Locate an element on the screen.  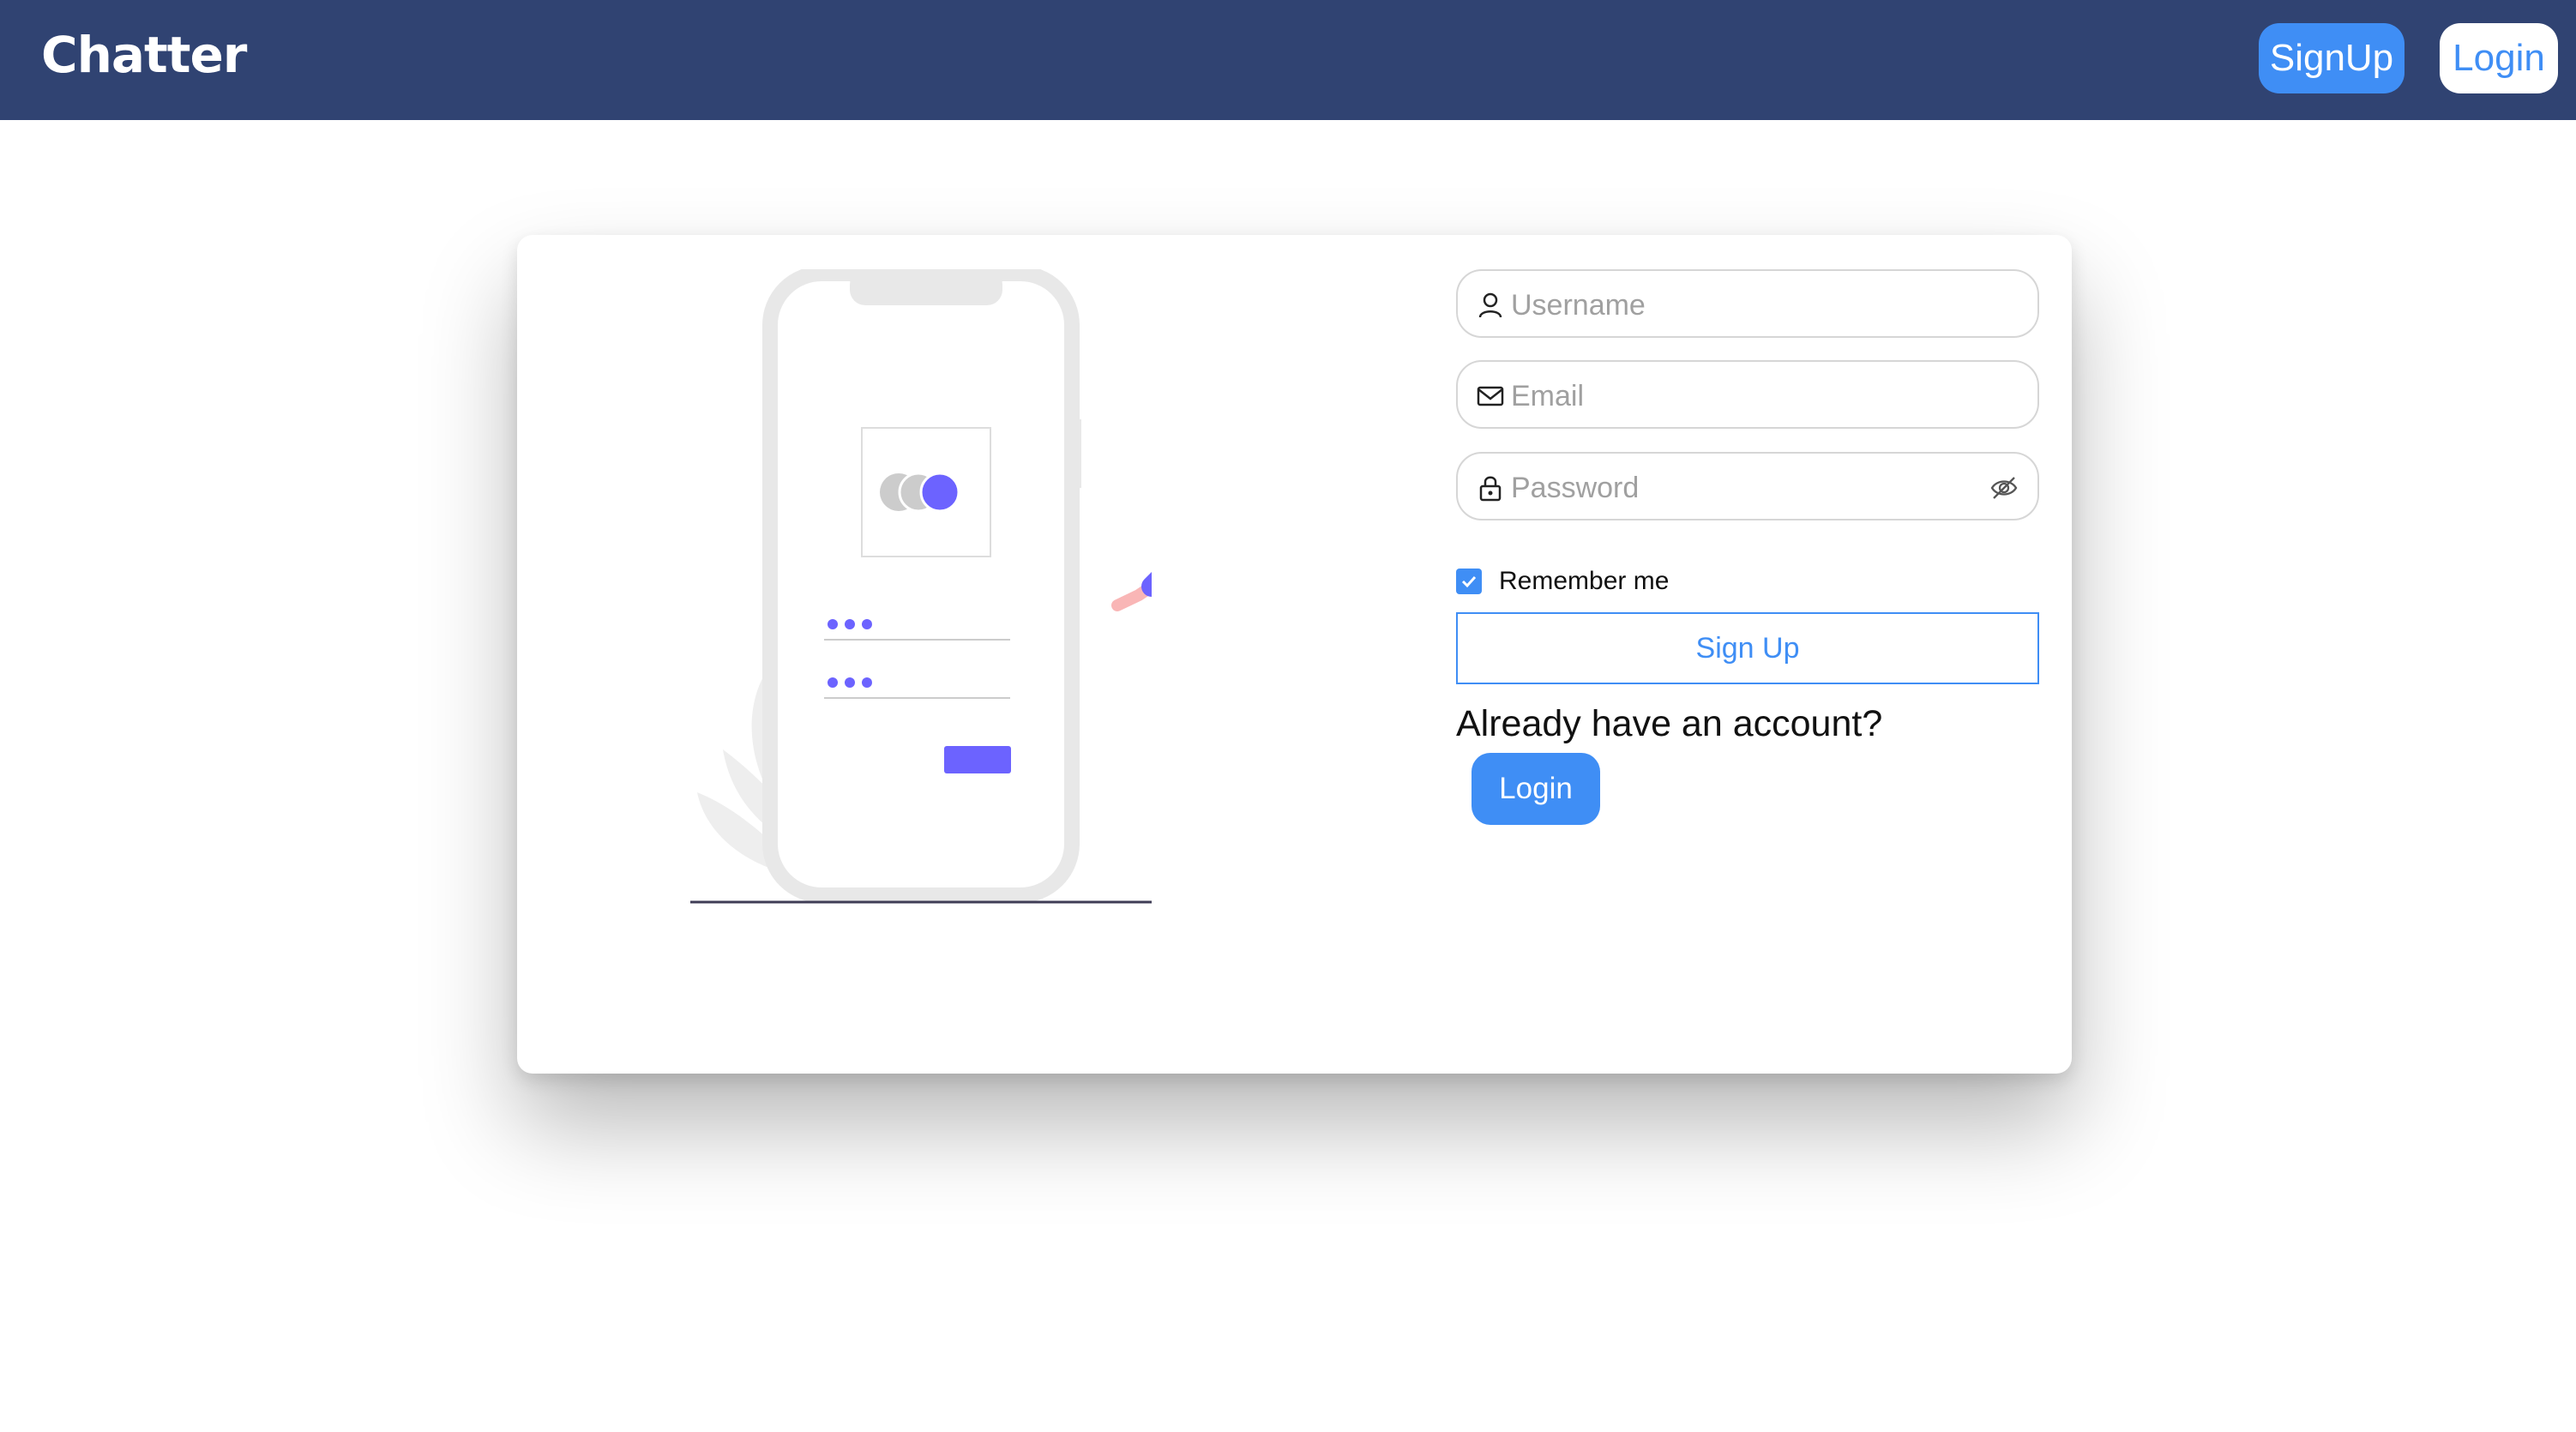
username-field is located at coordinates (1747, 303).